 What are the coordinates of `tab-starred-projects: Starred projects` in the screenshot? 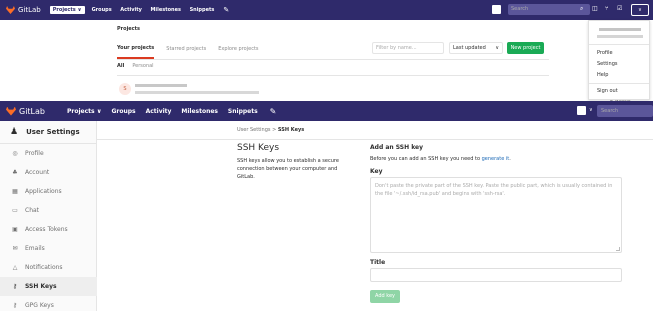 It's located at (186, 49).